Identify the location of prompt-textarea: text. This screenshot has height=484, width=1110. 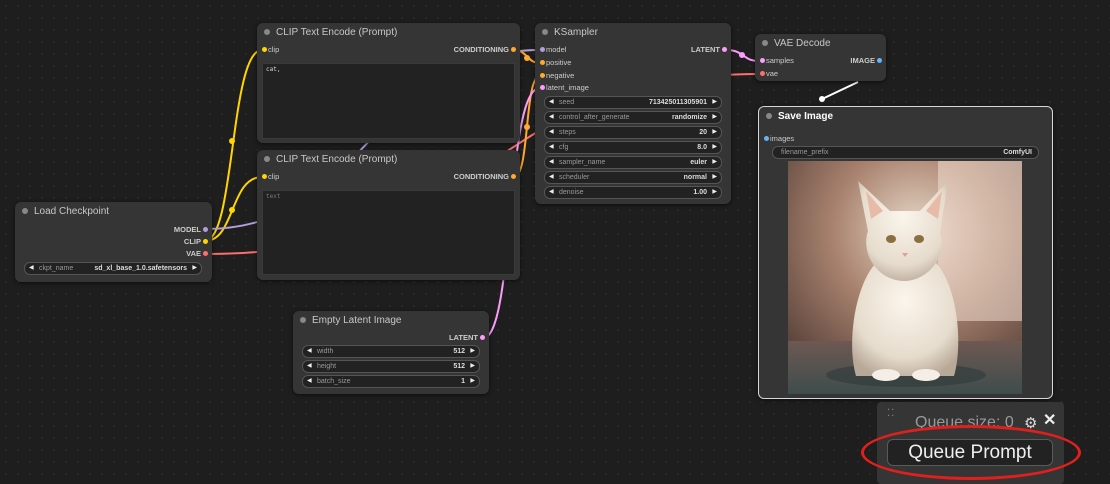
(388, 232).